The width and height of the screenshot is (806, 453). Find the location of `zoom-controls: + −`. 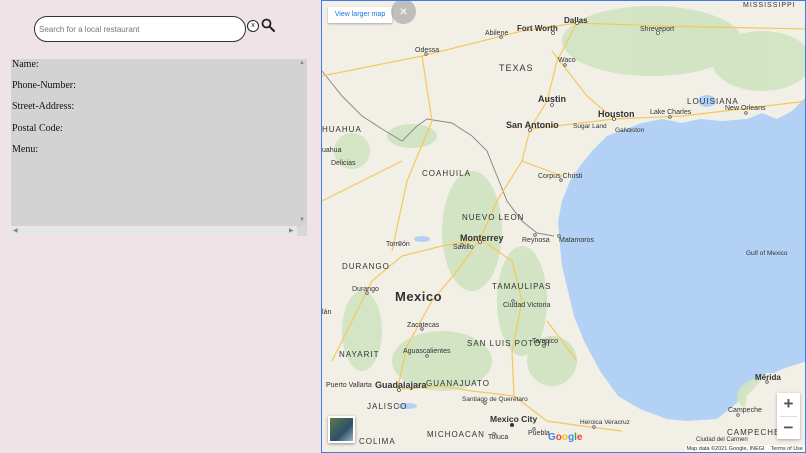

zoom-controls: + − is located at coordinates (788, 416).